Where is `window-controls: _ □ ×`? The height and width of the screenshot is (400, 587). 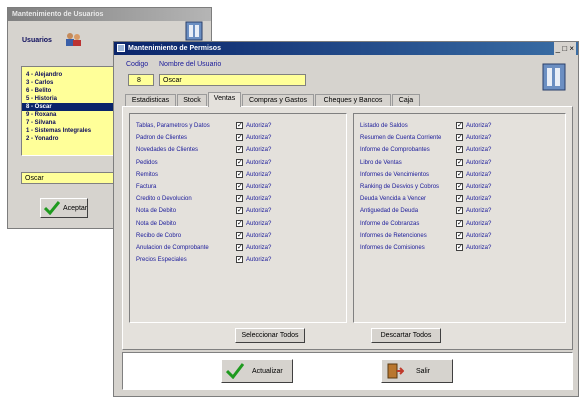 window-controls: _ □ × is located at coordinates (564, 48).